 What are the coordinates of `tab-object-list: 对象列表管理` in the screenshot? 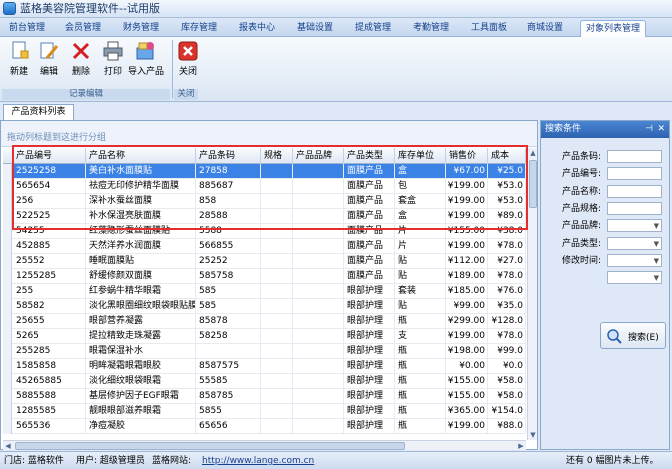 It's located at (613, 28).